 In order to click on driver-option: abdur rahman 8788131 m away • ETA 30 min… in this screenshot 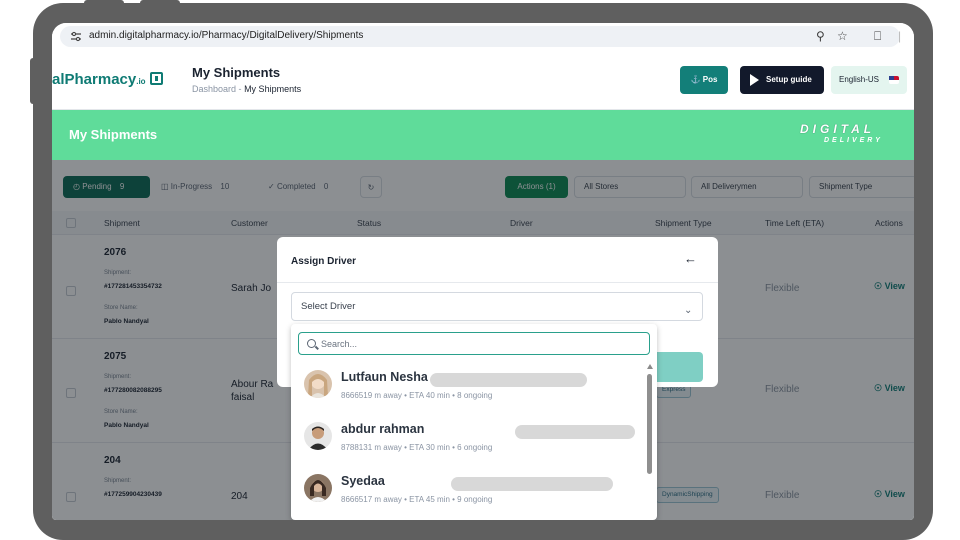, I will do `click(466, 443)`.